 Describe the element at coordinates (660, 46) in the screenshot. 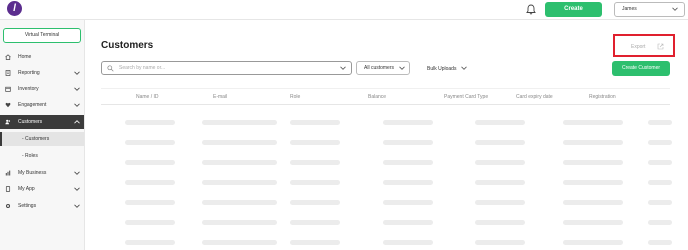

I see `export-icon` at that location.